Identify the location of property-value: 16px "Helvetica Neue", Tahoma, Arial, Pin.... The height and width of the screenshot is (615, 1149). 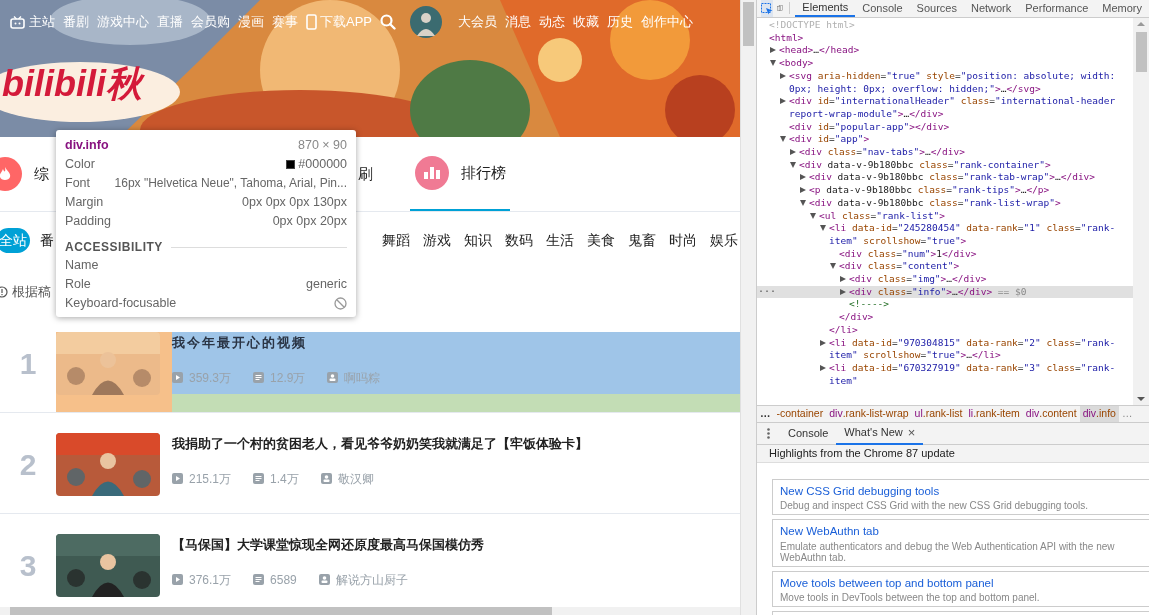
(230, 183).